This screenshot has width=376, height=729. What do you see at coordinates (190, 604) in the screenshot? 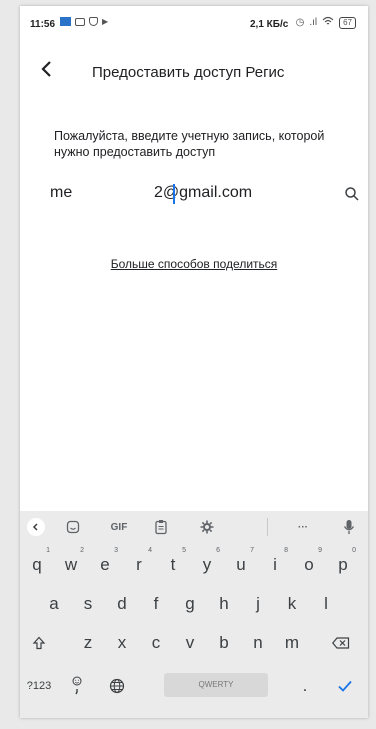
I see `key-g: g` at bounding box center [190, 604].